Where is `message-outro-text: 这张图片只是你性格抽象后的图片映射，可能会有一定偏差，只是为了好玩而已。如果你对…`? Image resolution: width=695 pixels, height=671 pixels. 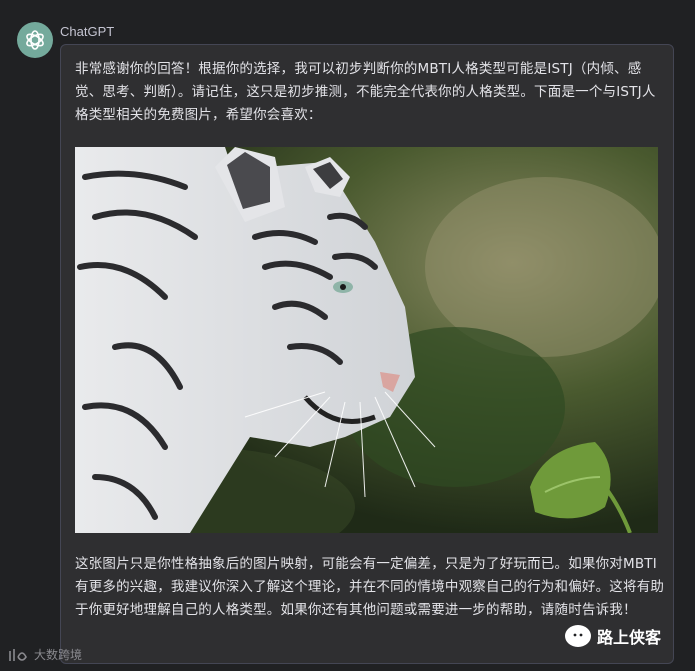 message-outro-text: 这张图片只是你性格抽象后的图片映射，可能会有一定偏差，只是为了好玩而已。如果你对… is located at coordinates (370, 587).